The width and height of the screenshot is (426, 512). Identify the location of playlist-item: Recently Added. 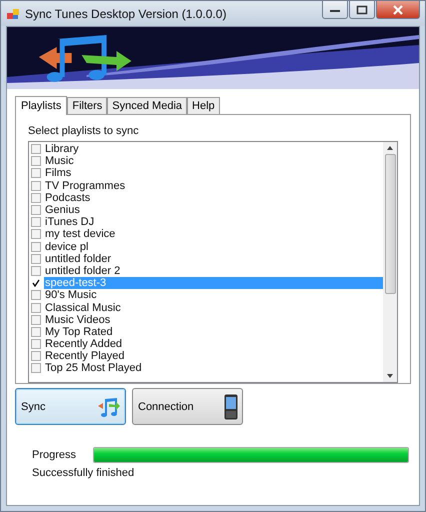
(213, 344).